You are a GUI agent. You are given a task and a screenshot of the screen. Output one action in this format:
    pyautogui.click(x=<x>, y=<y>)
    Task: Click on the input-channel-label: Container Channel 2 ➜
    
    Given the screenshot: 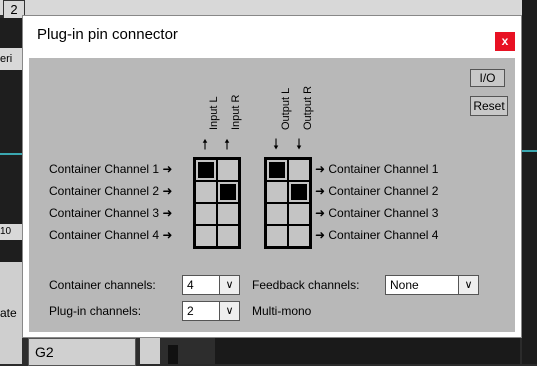 What is the action you would take?
    pyautogui.click(x=111, y=191)
    